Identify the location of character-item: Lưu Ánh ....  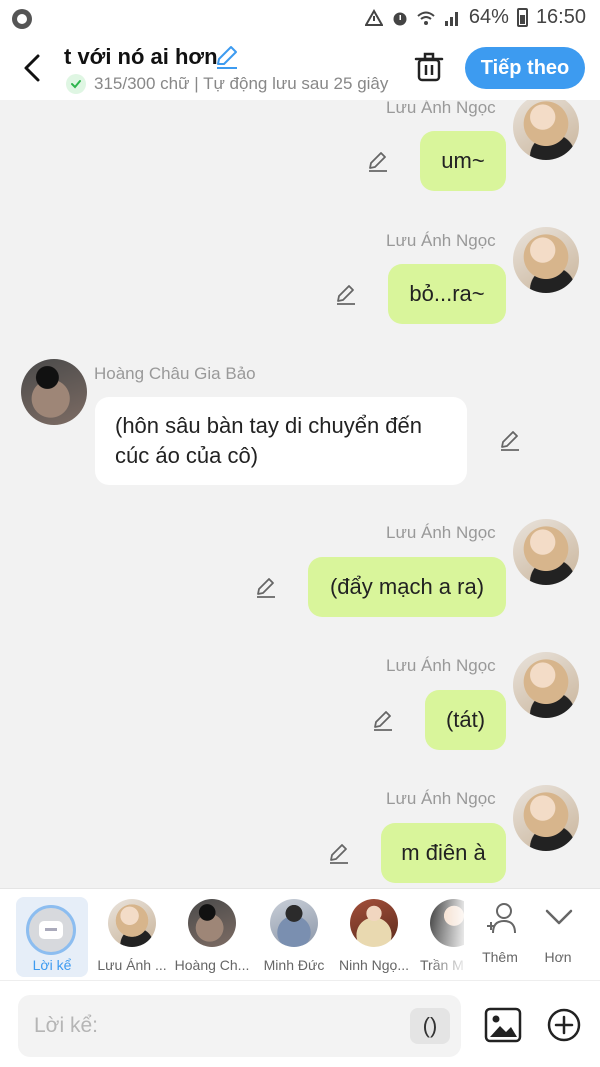
(132, 938).